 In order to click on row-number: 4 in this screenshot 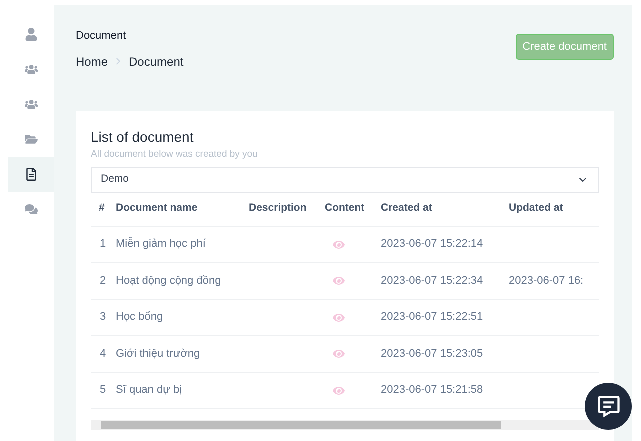, I will do `click(103, 354)`.